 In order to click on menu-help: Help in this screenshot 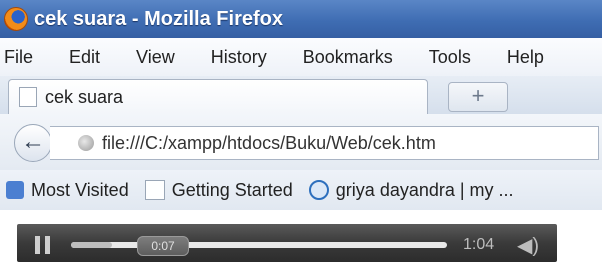, I will do `click(525, 57)`.